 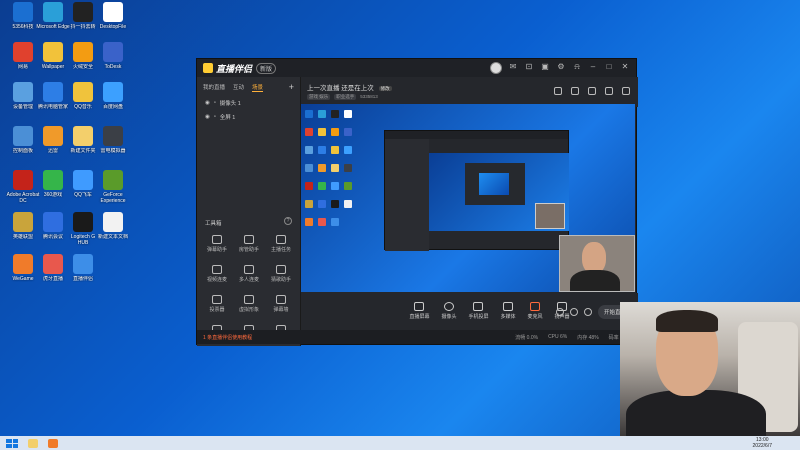 What do you see at coordinates (52, 151) in the screenshot?
I see `desktop-icon-label: 迅雷` at bounding box center [52, 151].